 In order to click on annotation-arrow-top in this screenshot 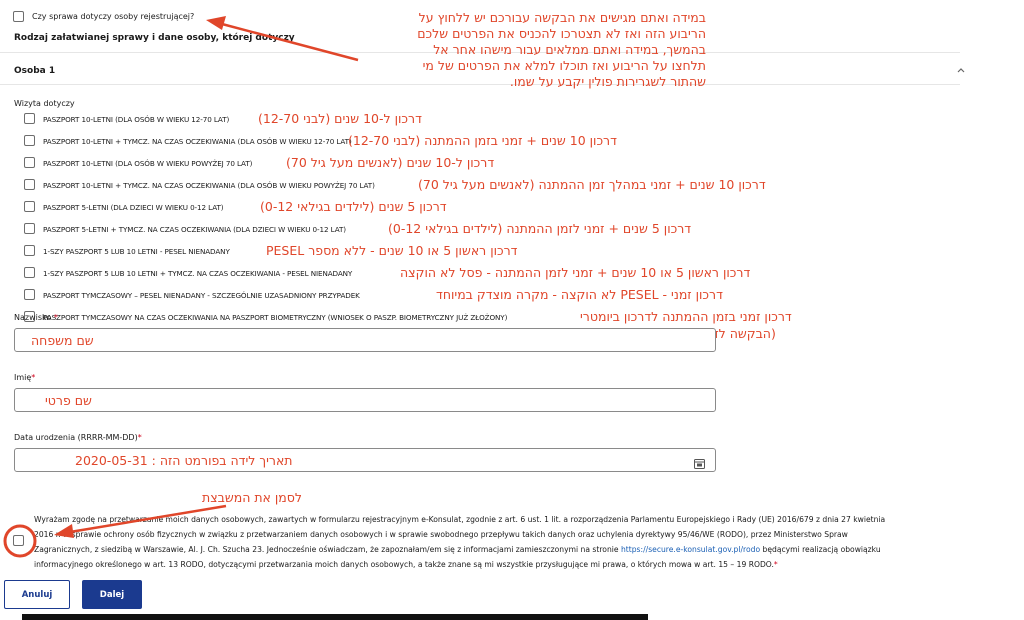, I will do `click(282, 39)`.